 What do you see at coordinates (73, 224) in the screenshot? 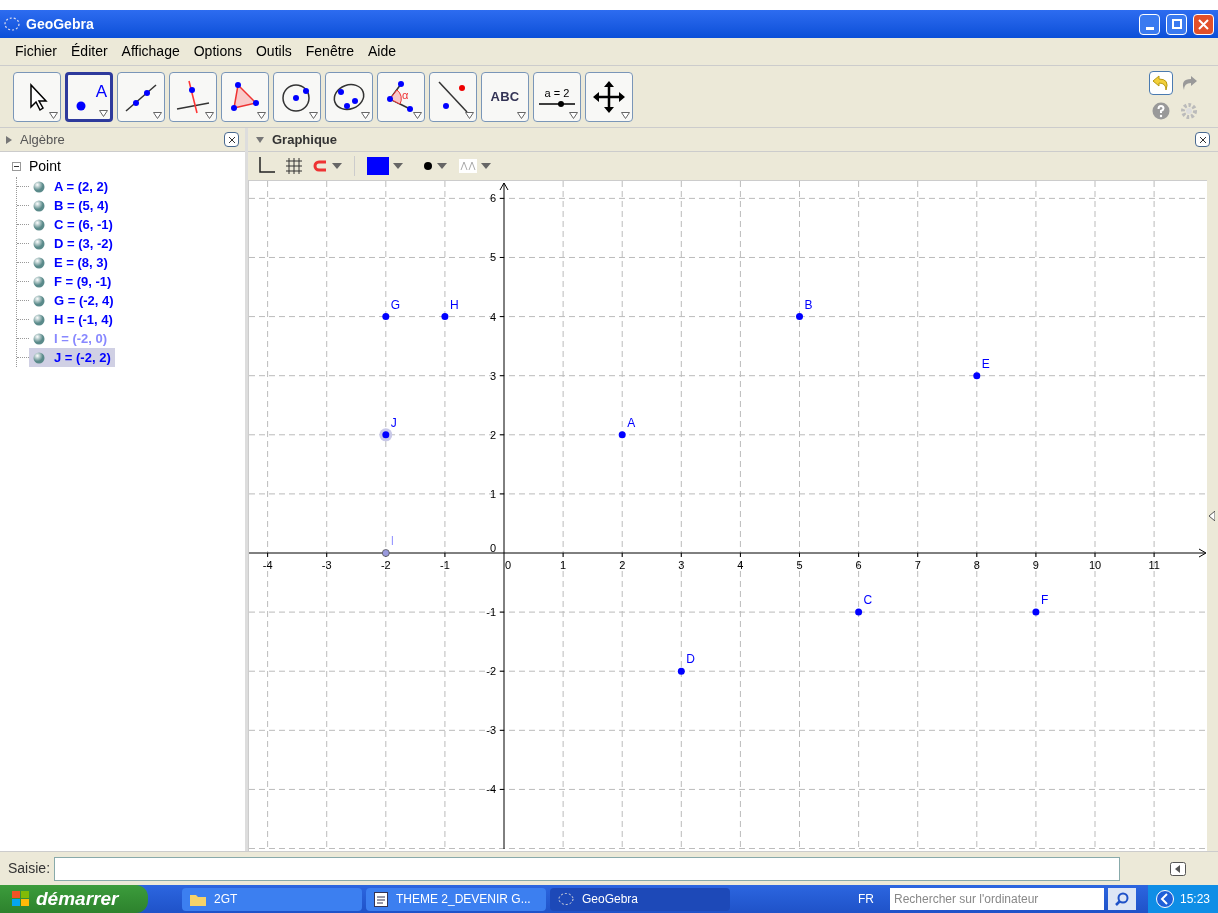
I see `algebra-item: C = (6, -1)` at bounding box center [73, 224].